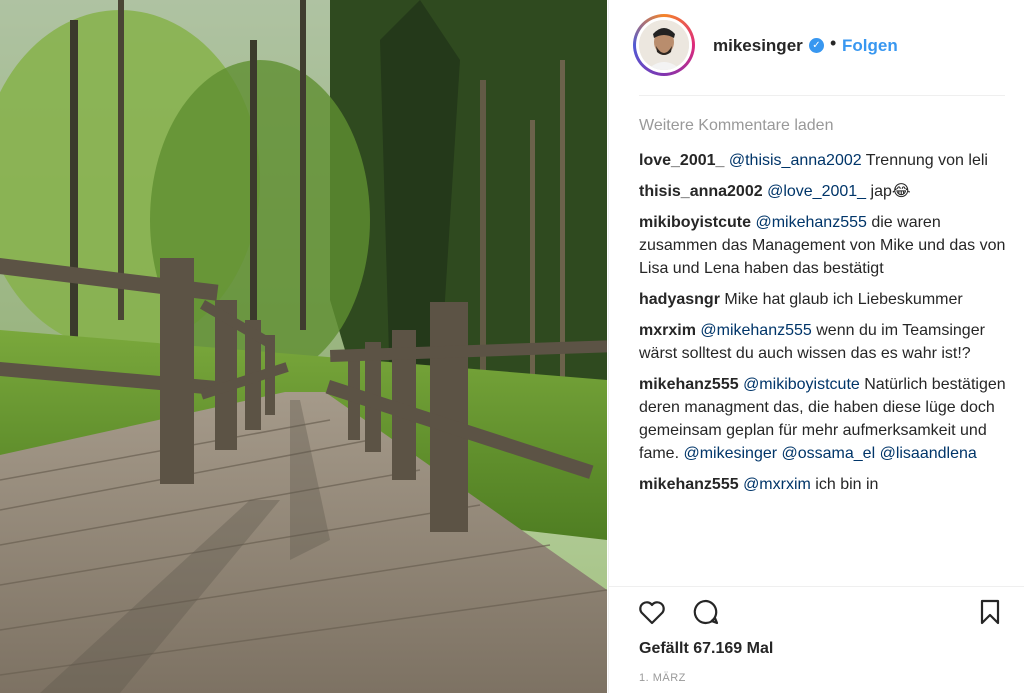 Image resolution: width=1024 pixels, height=693 pixels. What do you see at coordinates (795, 160) in the screenshot?
I see `comment-mention: @thisis_anna2002` at bounding box center [795, 160].